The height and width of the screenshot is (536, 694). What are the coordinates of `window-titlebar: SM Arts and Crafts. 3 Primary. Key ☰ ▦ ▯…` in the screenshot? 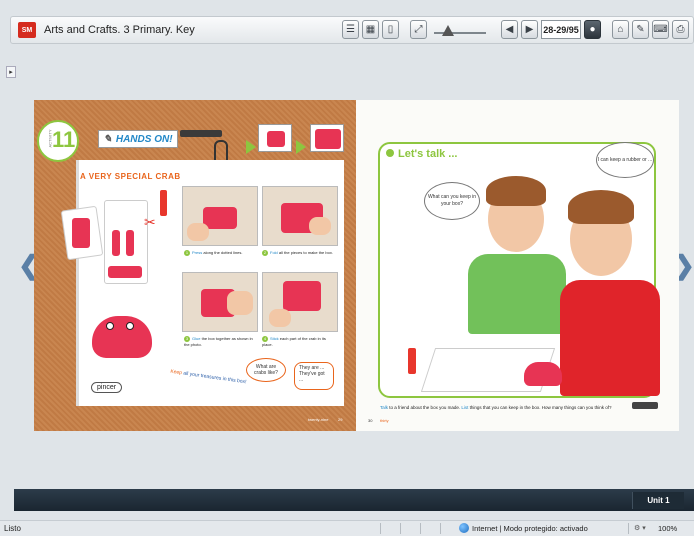 It's located at (352, 30).